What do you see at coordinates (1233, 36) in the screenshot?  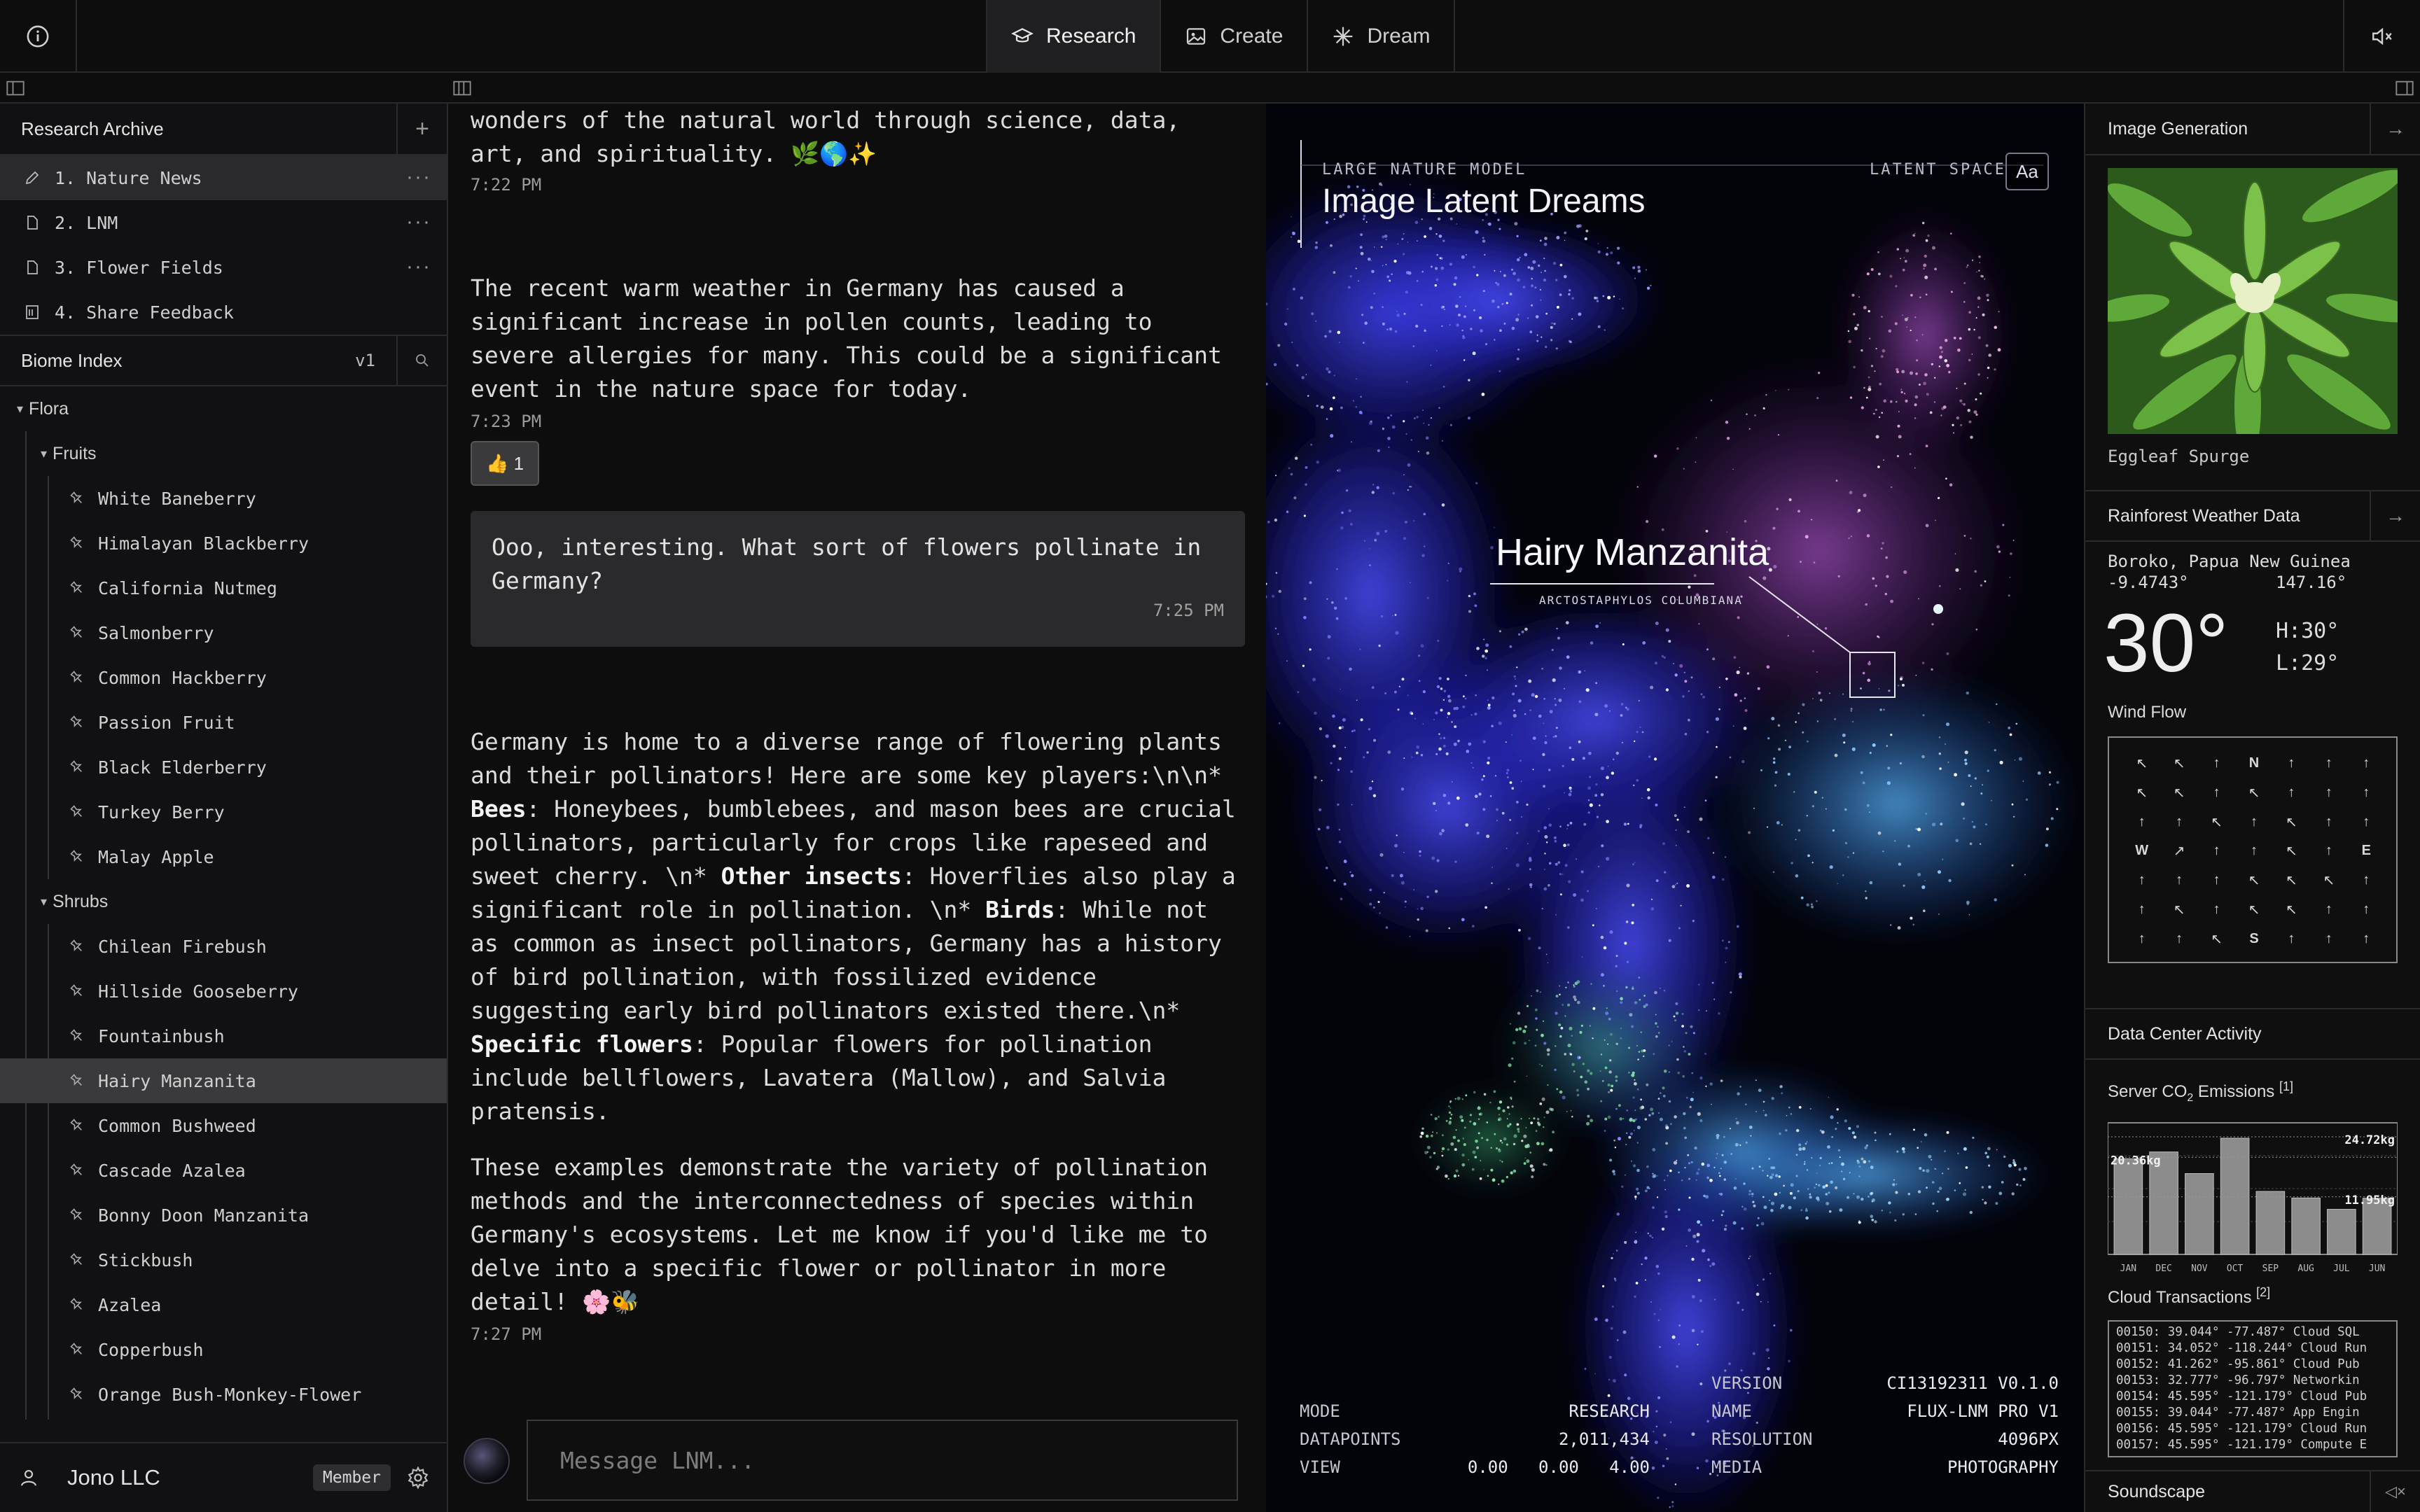 I see `tab-create: Create` at bounding box center [1233, 36].